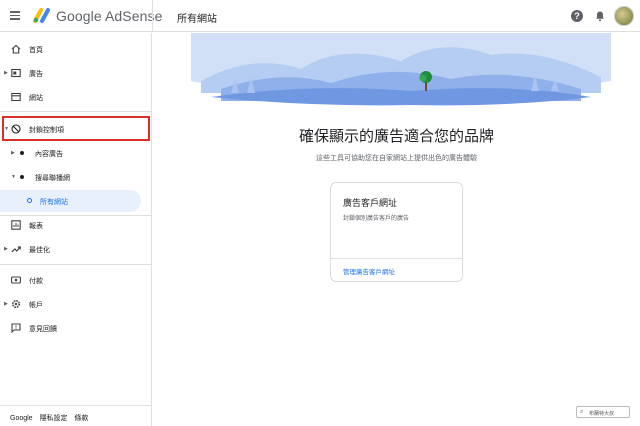  Describe the element at coordinates (16, 97) in the screenshot. I see `sites-icon` at that location.